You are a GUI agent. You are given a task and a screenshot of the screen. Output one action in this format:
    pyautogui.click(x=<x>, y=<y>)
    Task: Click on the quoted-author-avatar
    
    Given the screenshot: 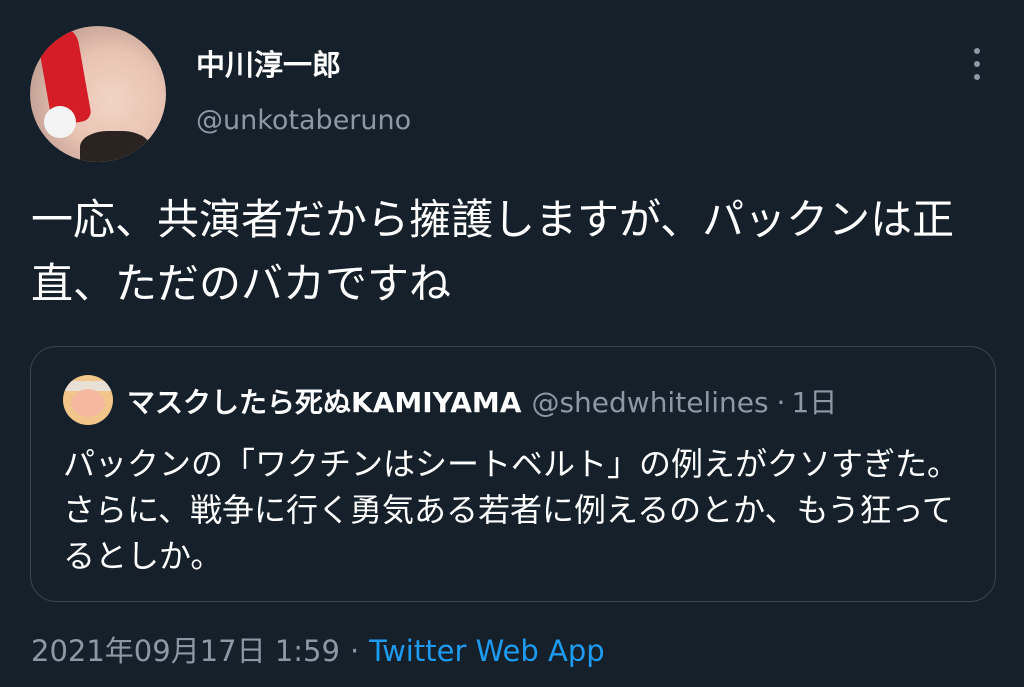 What is the action you would take?
    pyautogui.click(x=88, y=400)
    